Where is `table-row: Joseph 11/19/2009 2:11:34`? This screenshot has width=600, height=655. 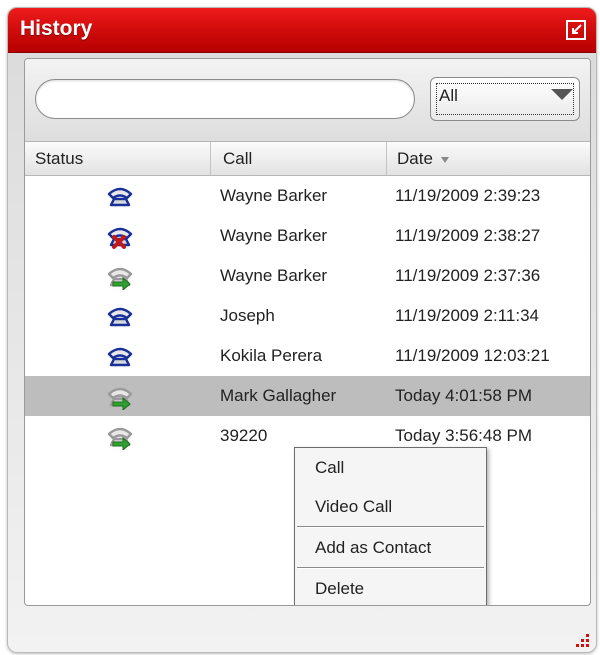
table-row: Joseph 11/19/2009 2:11:34 is located at coordinates (307, 316).